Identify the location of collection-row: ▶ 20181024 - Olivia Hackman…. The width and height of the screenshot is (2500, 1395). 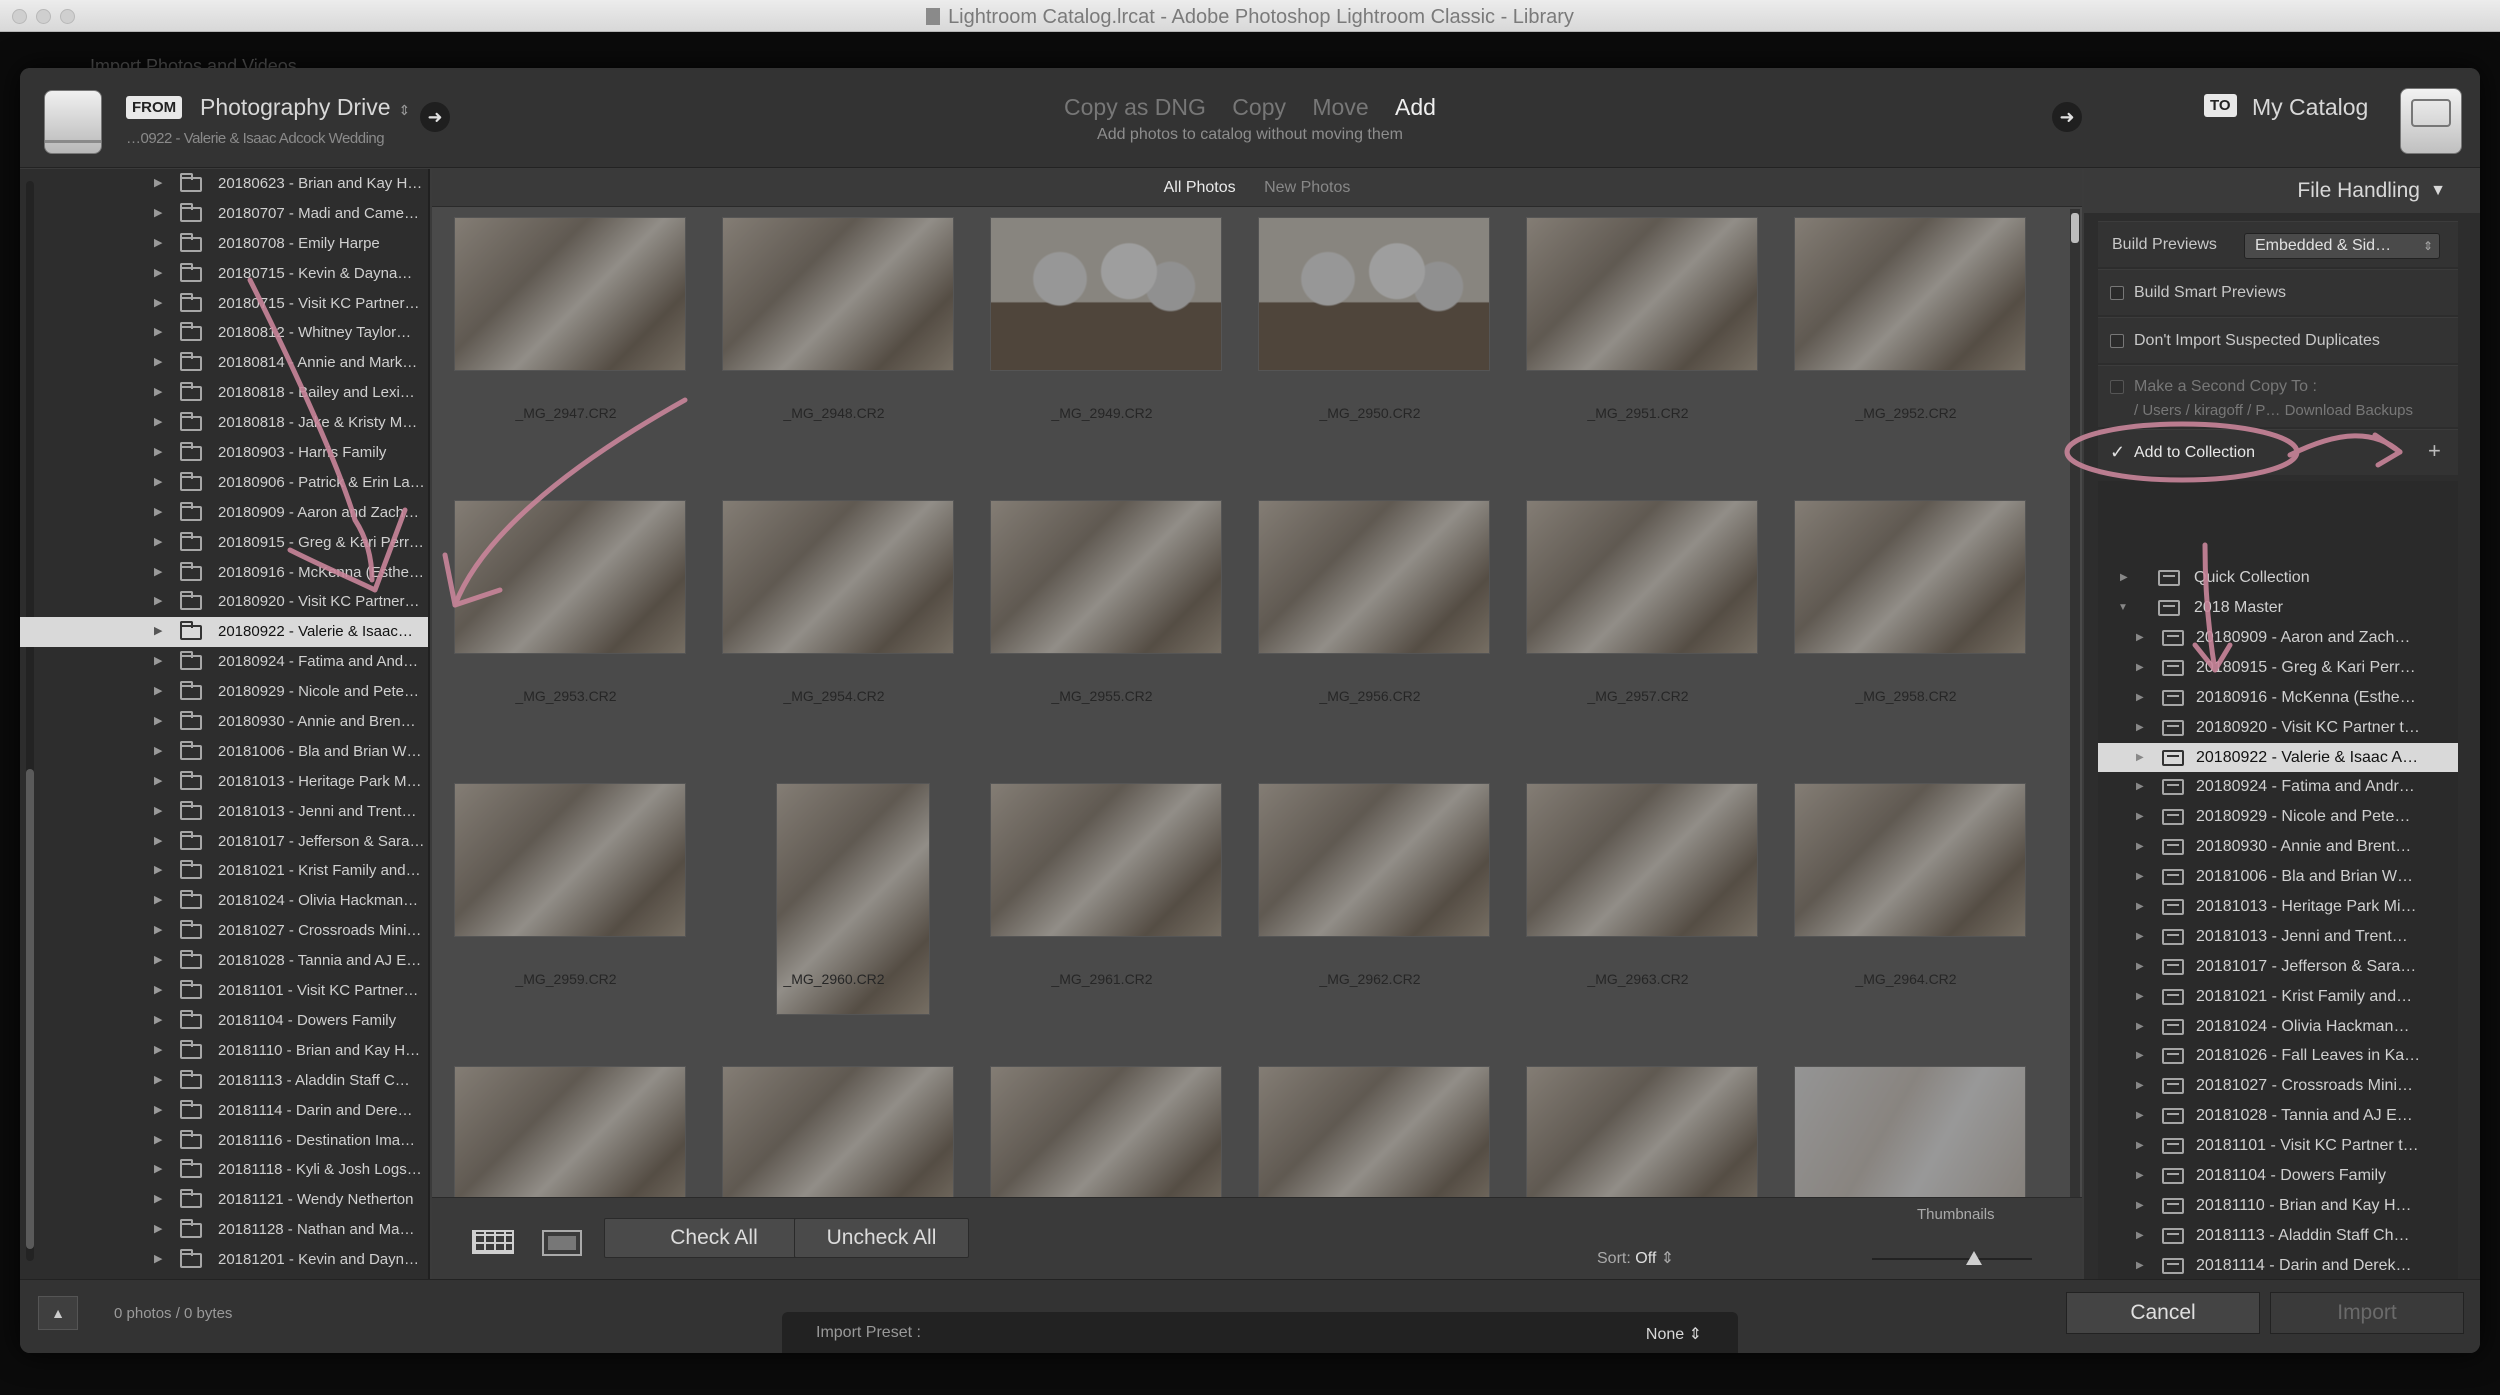
(2278, 1027).